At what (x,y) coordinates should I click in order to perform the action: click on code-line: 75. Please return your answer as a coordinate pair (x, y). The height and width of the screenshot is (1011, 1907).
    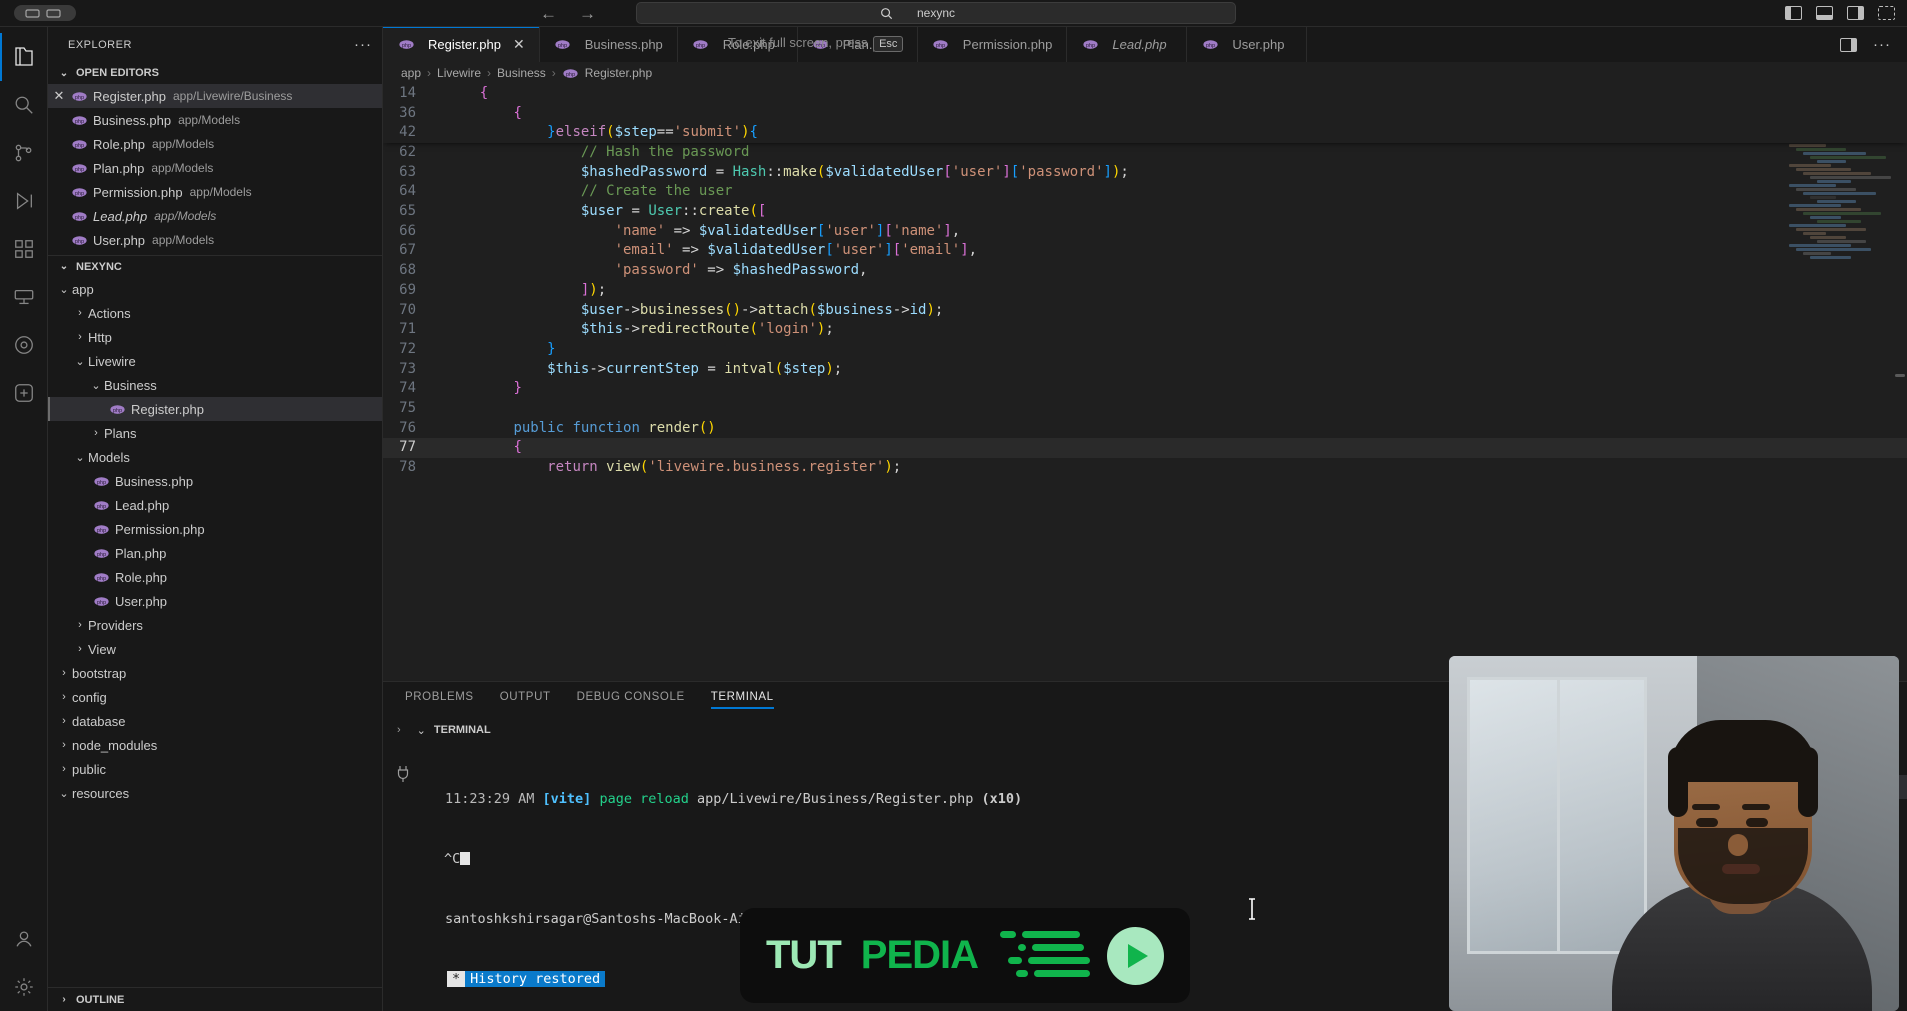
    Looking at the image, I should click on (1145, 409).